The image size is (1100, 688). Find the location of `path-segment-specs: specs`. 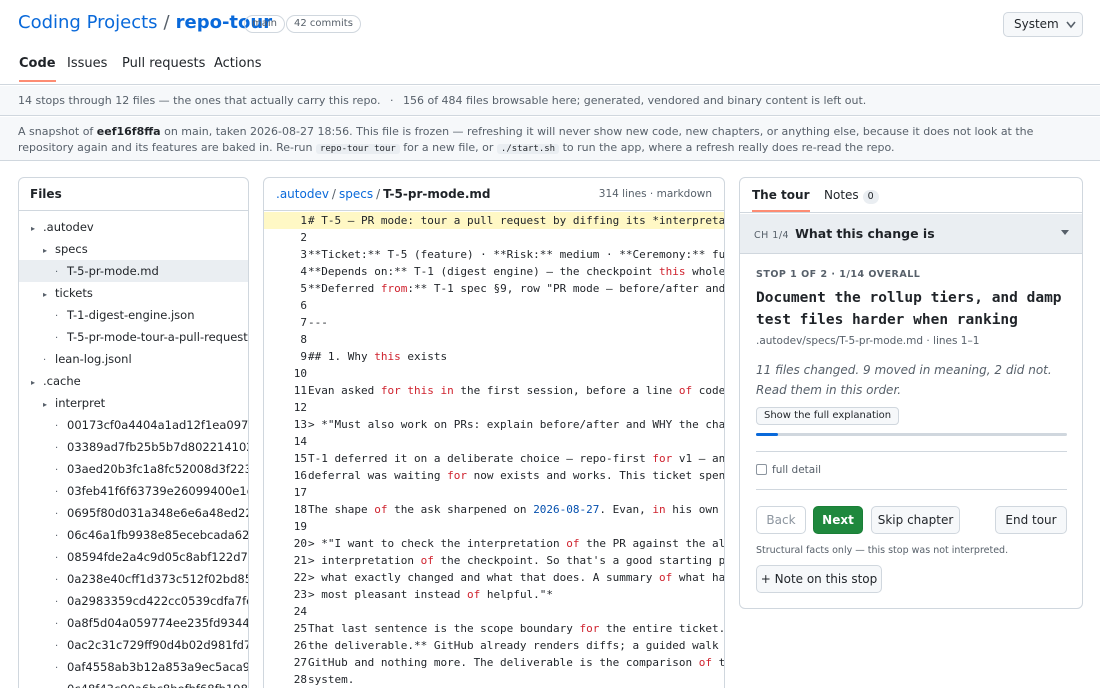

path-segment-specs: specs is located at coordinates (356, 194).